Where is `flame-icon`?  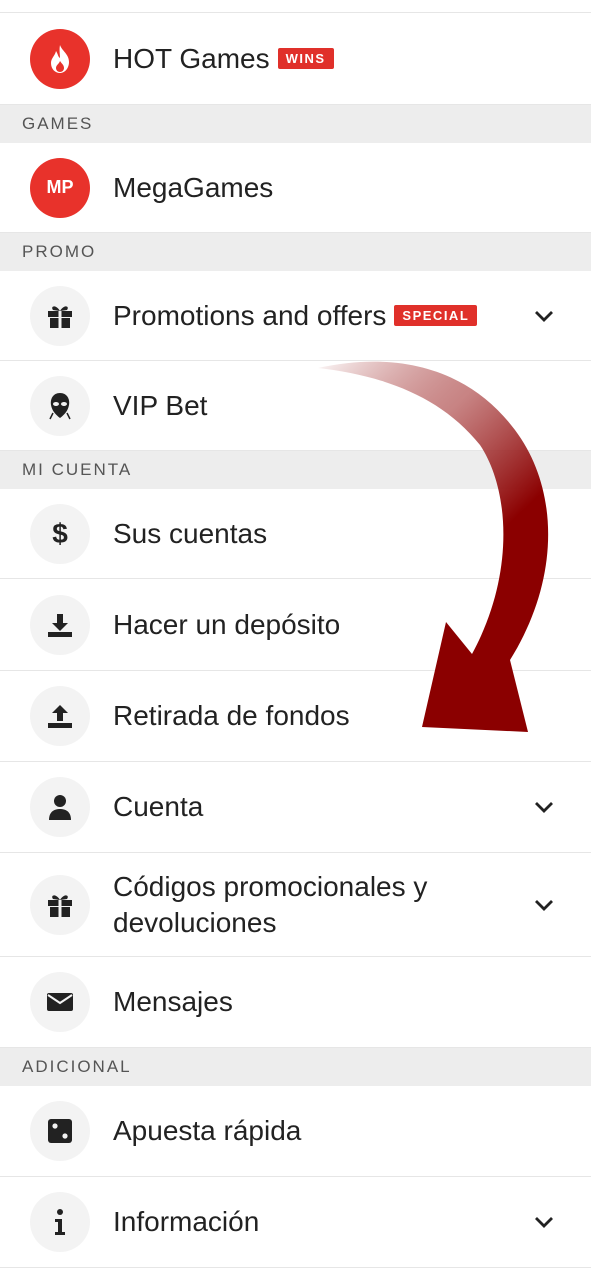 flame-icon is located at coordinates (60, 58).